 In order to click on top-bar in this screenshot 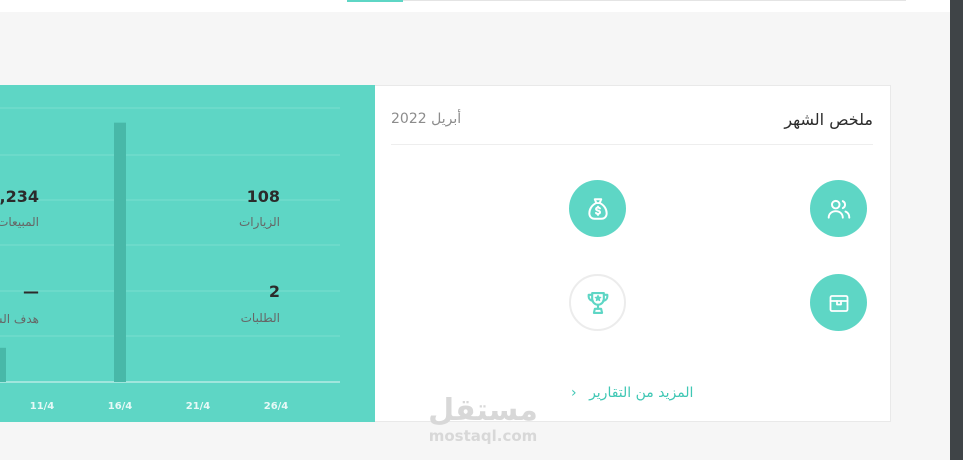, I will do `click(475, 6)`.